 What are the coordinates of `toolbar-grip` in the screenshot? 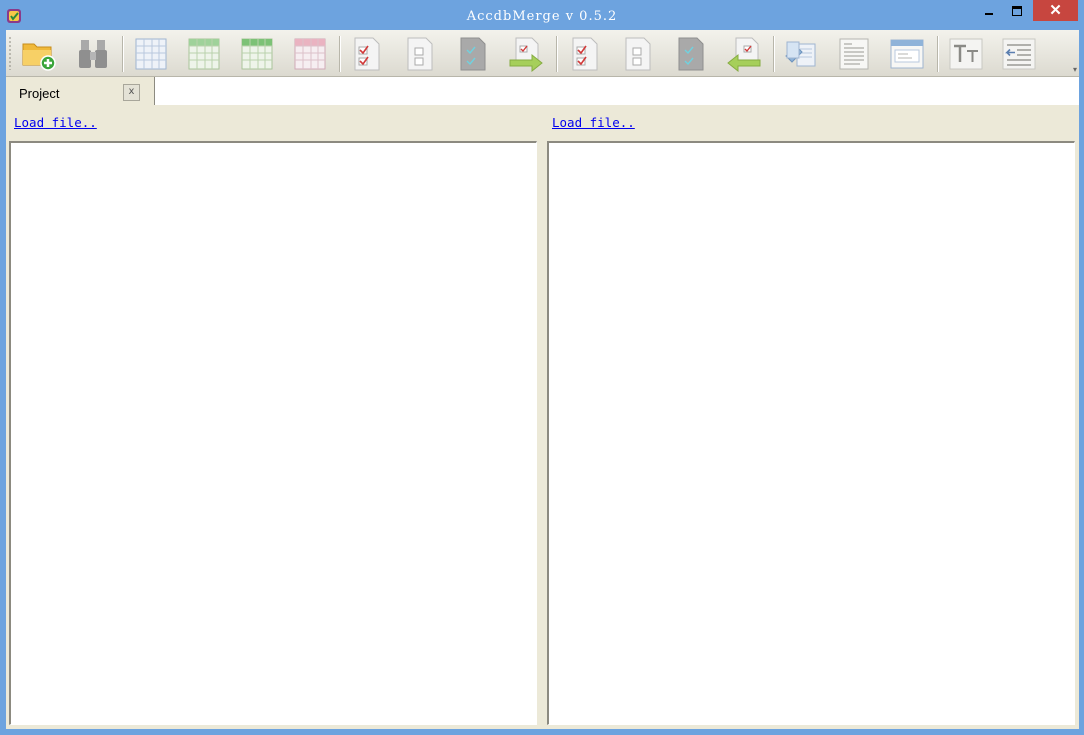 It's located at (10, 53).